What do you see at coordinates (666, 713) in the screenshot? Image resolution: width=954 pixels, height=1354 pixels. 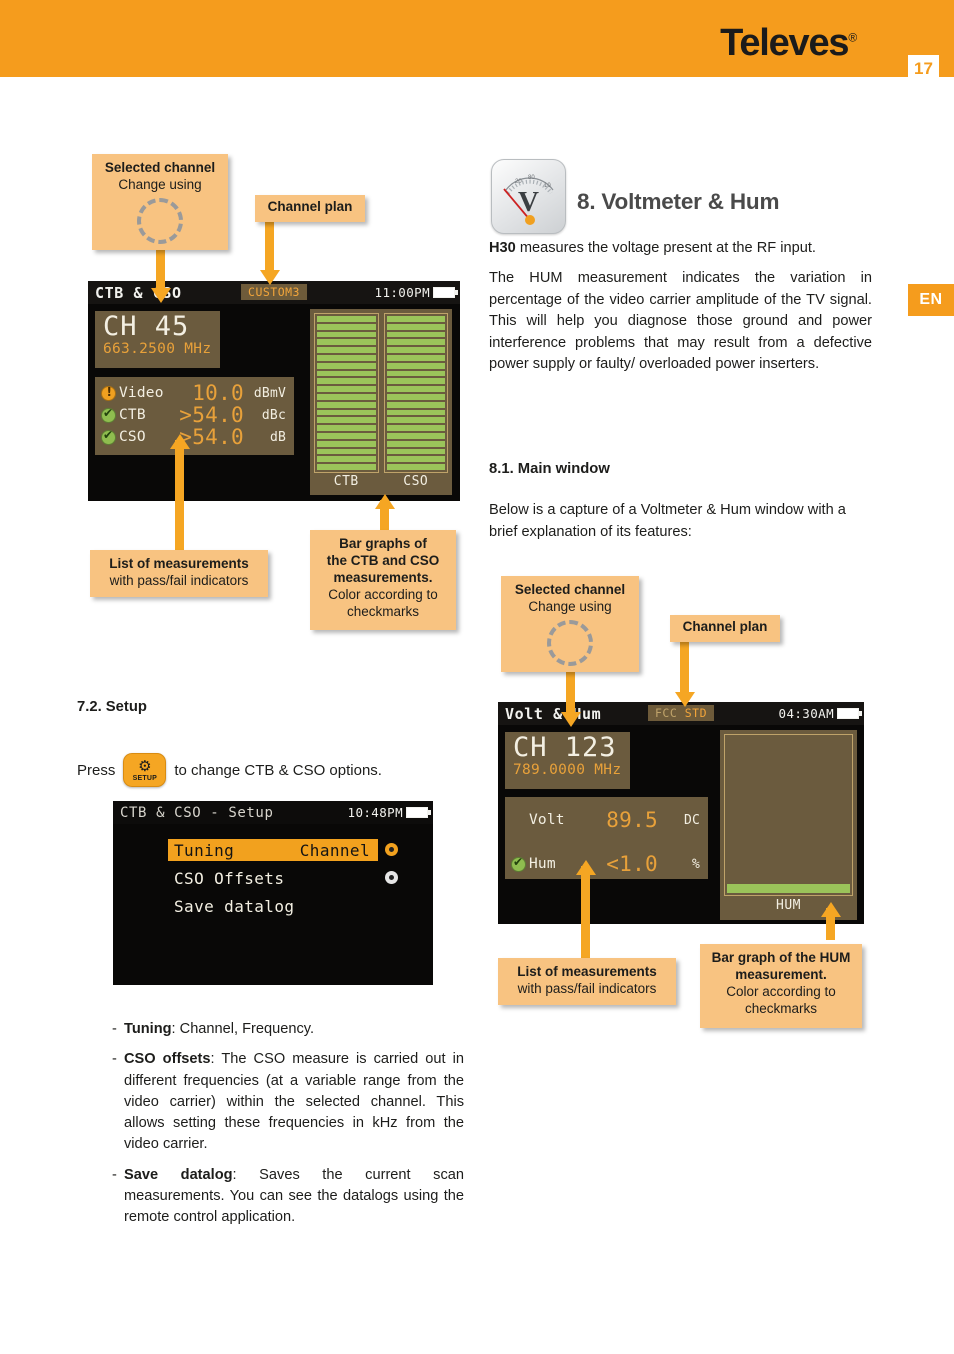 I see `channel-plan-fcc: FCC` at bounding box center [666, 713].